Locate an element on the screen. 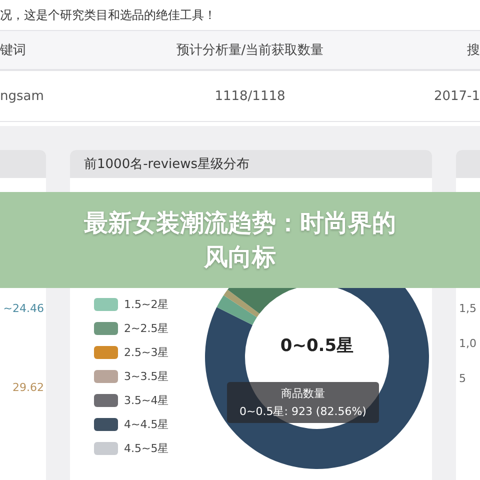 The image size is (480, 480). legend-label: 1.5~2星 is located at coordinates (146, 304).